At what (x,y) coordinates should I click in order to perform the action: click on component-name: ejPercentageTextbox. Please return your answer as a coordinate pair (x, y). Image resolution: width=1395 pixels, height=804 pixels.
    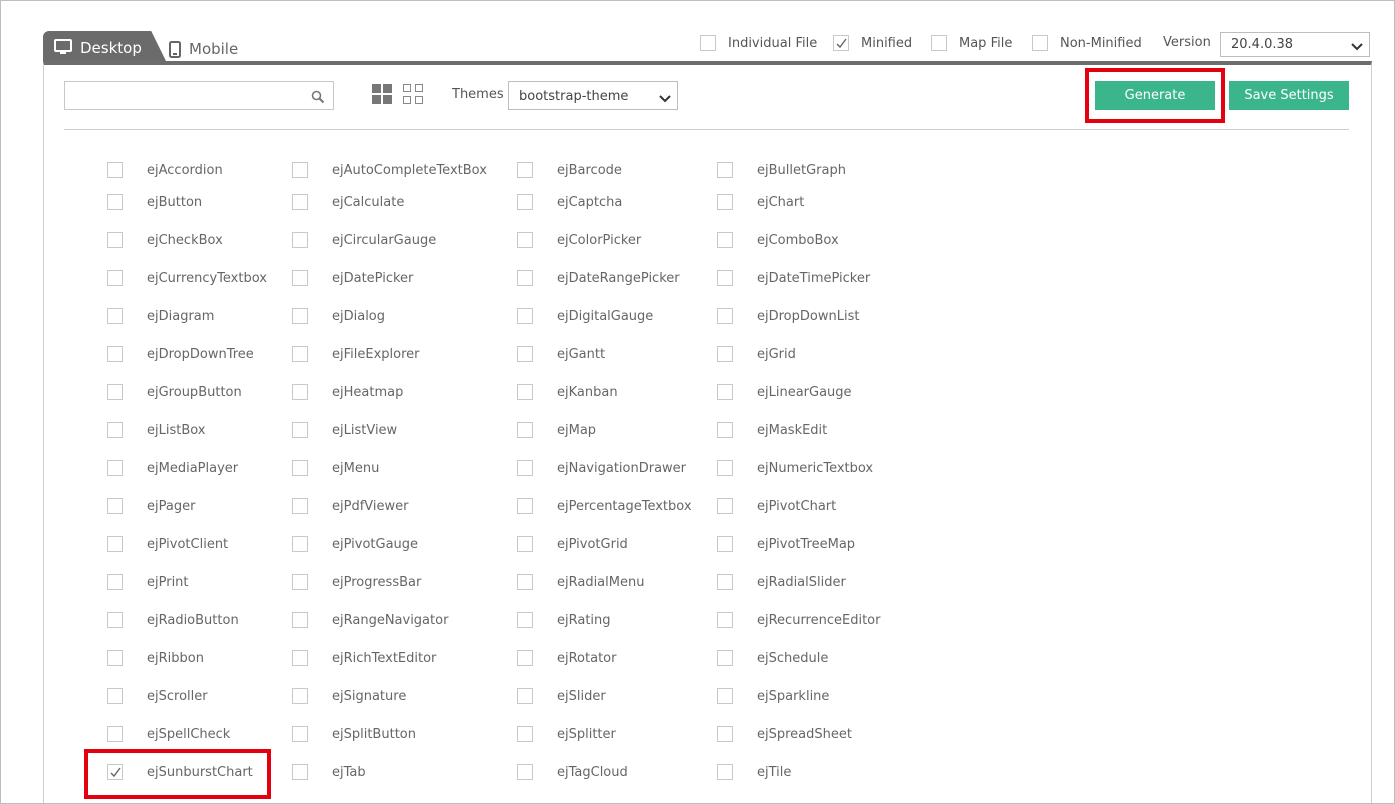
    Looking at the image, I should click on (624, 506).